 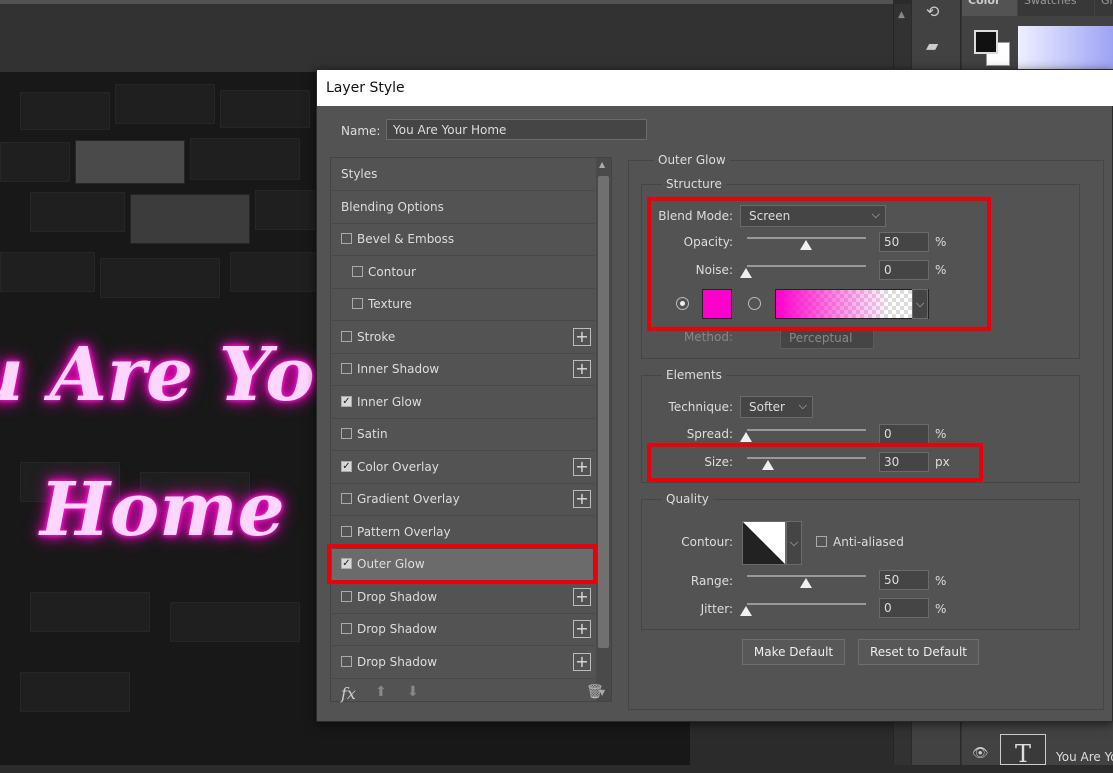 I want to click on style-item: ✓ Color Overlay +, so click(x=463, y=467).